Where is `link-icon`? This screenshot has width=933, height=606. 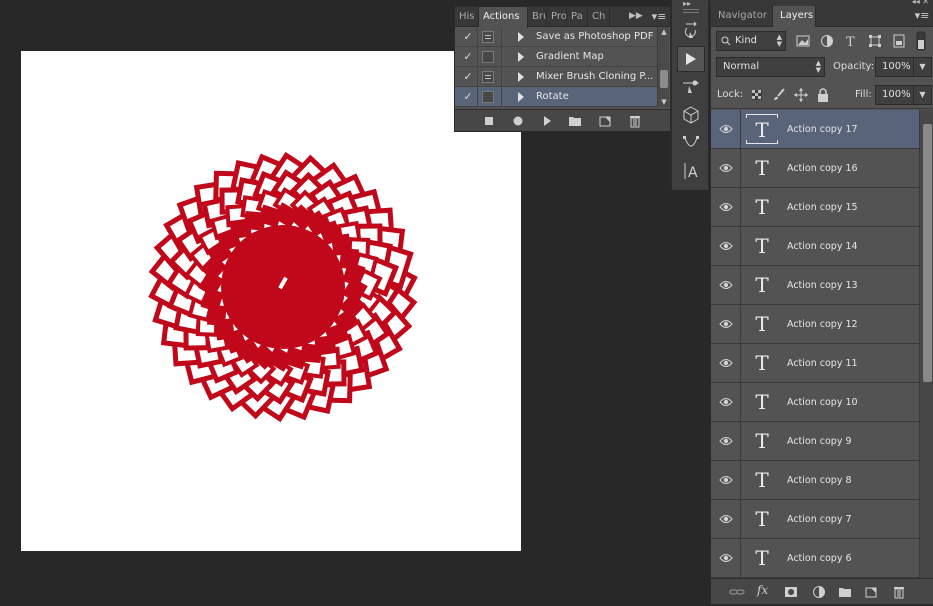
link-icon is located at coordinates (737, 592).